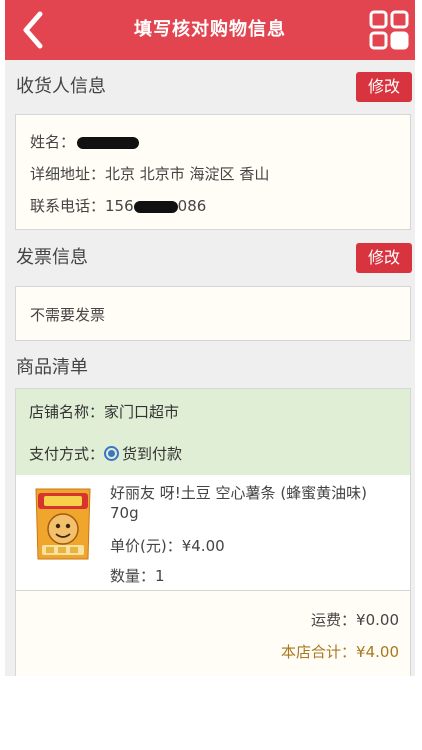 Image resolution: width=422 pixels, height=750 pixels. I want to click on quantity-label: 数量：, so click(133, 576).